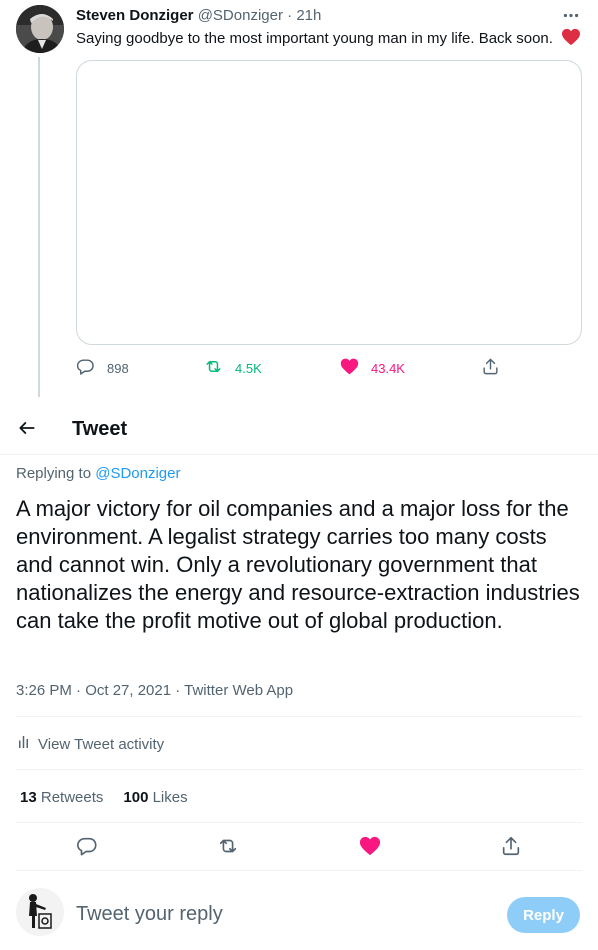  I want to click on back-arrow-icon, so click(27, 428).